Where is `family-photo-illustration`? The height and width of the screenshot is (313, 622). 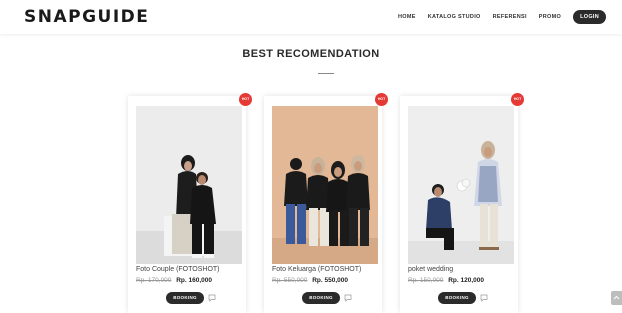
family-photo-illustration is located at coordinates (325, 185).